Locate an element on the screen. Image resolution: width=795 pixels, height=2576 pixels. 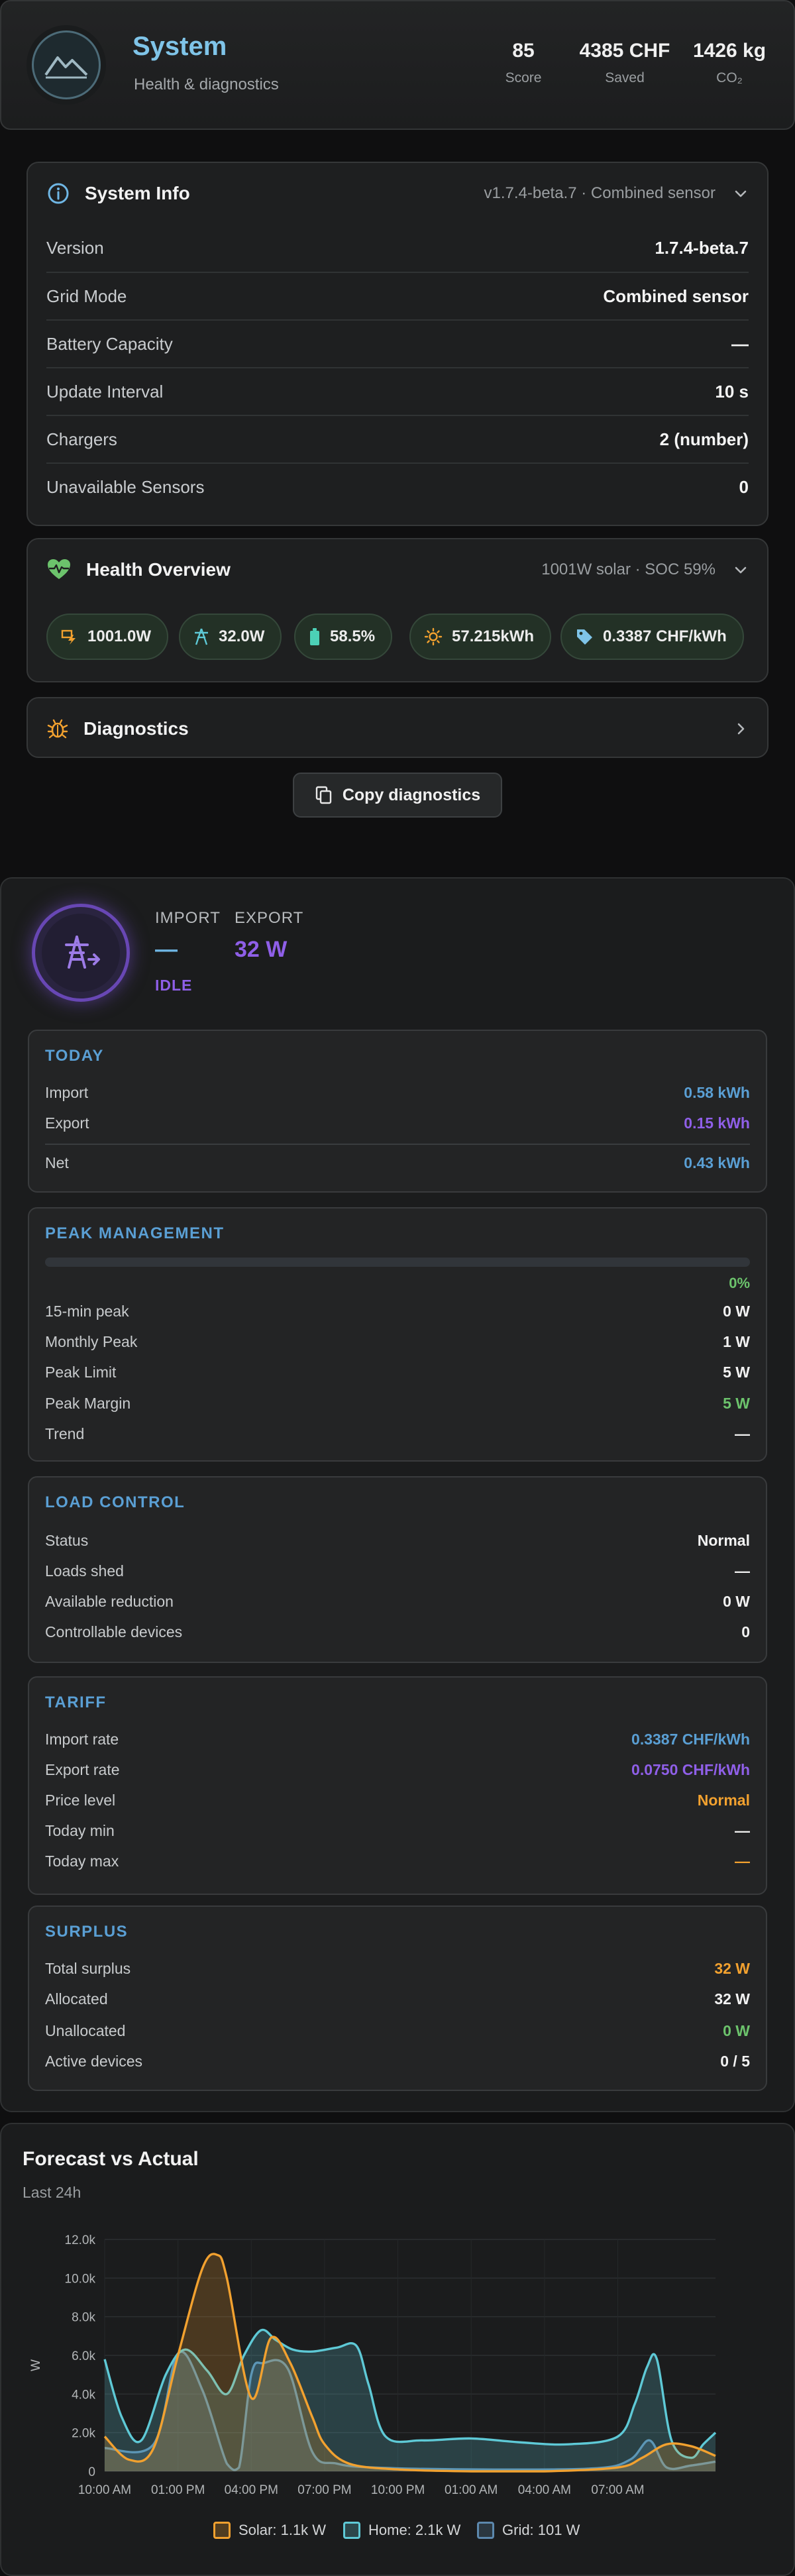
health-overview-title: Health Overview is located at coordinates (158, 569).